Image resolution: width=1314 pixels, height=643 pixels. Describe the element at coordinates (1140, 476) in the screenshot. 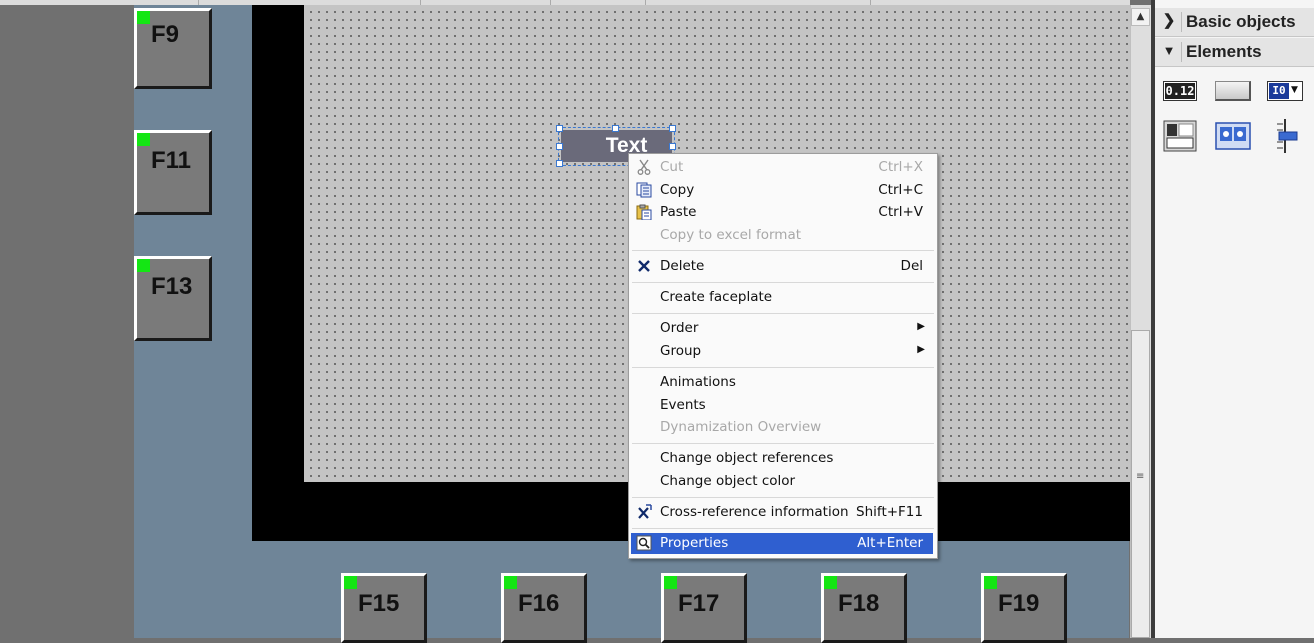

I see `grip-icon: ≡` at that location.